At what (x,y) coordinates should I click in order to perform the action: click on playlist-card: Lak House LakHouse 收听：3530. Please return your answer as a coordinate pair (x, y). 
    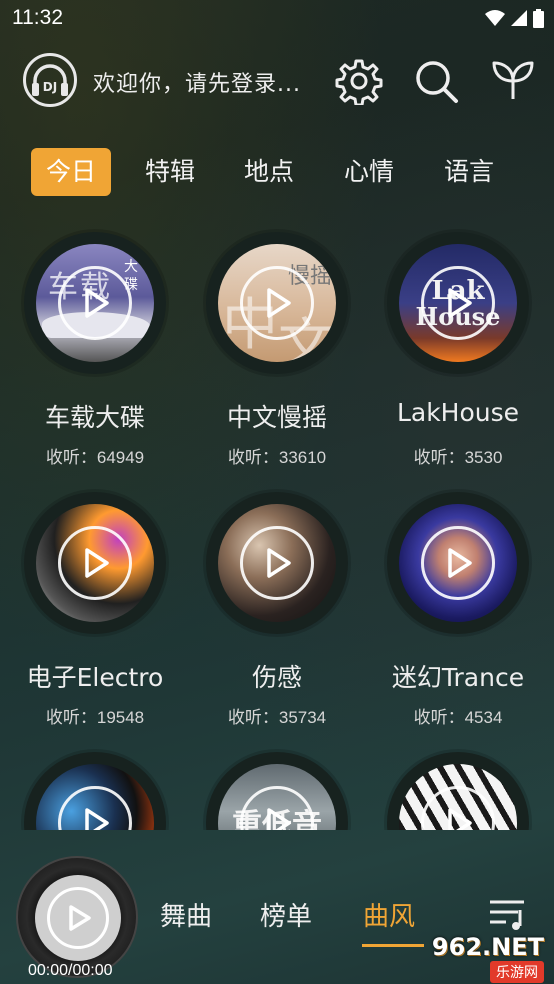
    Looking at the image, I should click on (458, 353).